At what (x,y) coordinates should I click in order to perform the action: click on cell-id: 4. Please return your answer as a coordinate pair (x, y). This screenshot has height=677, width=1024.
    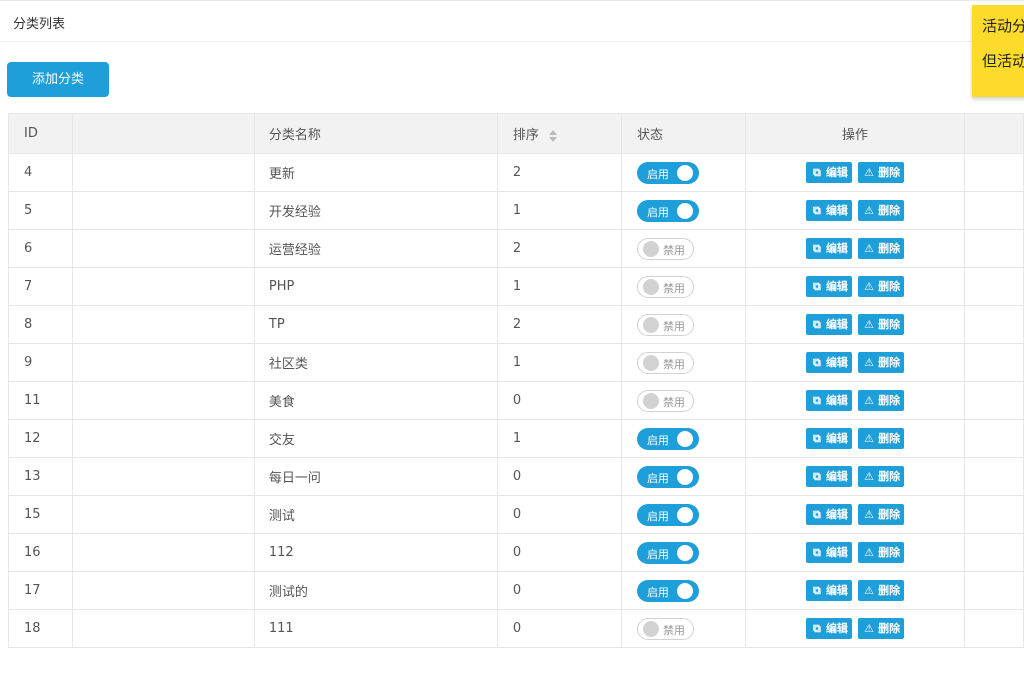
    Looking at the image, I should click on (40, 172).